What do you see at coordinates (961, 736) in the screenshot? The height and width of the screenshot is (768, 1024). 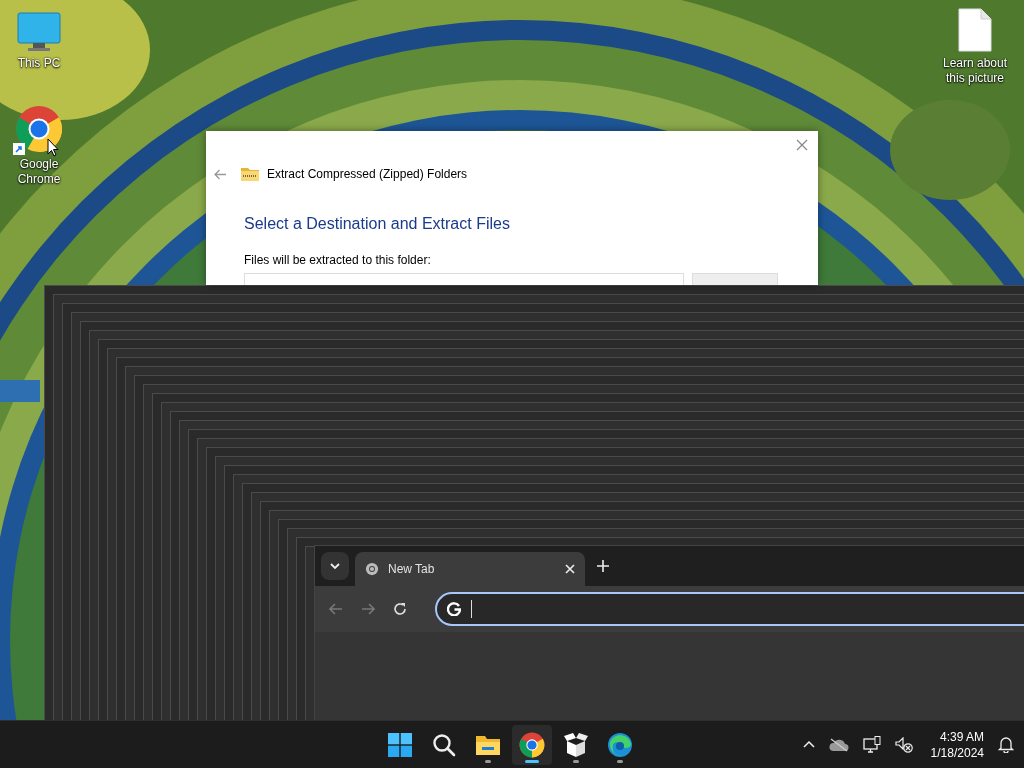 I see `clock-time: 4:39 AM` at bounding box center [961, 736].